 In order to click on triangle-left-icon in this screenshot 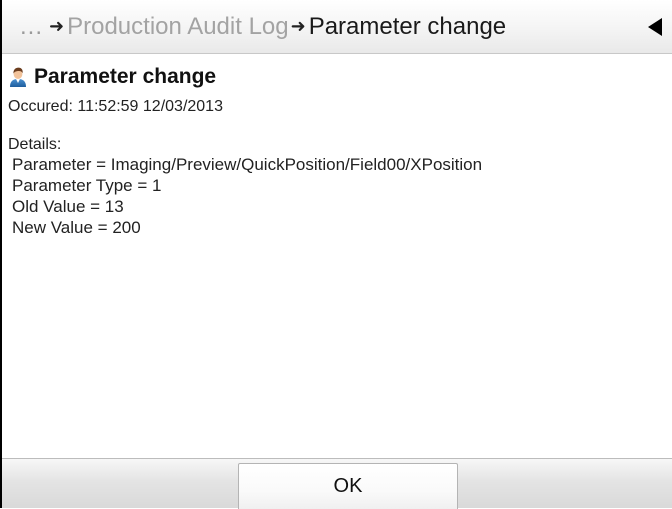, I will do `click(655, 27)`.